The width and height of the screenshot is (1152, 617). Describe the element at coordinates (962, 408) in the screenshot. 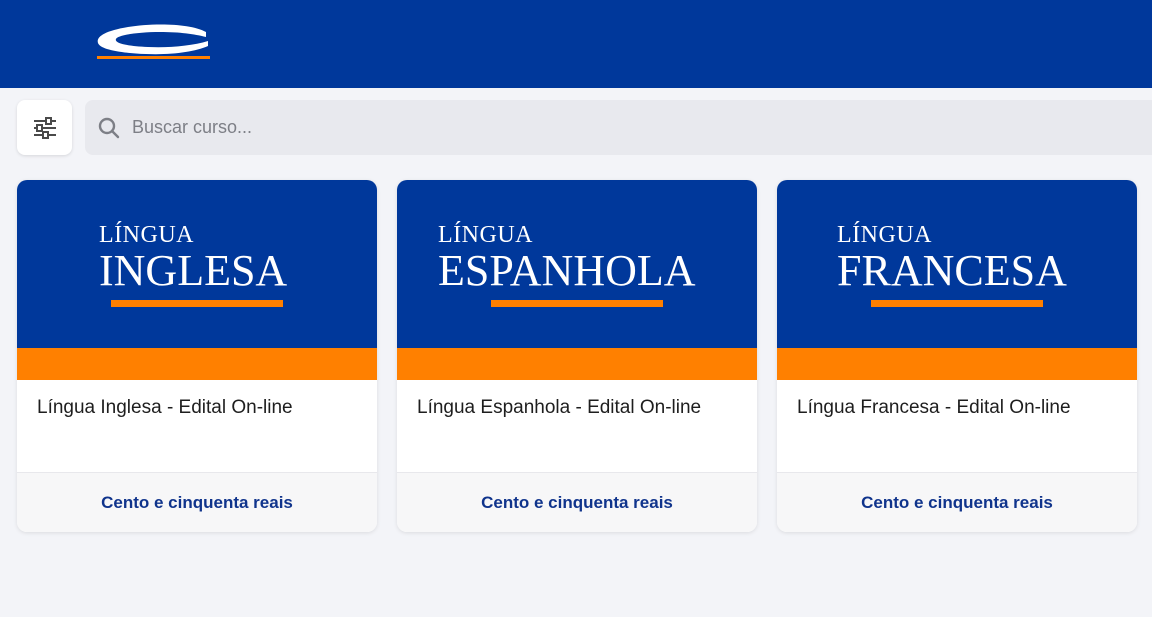

I see `course-title: Língua Francesa - Edital On-line` at that location.